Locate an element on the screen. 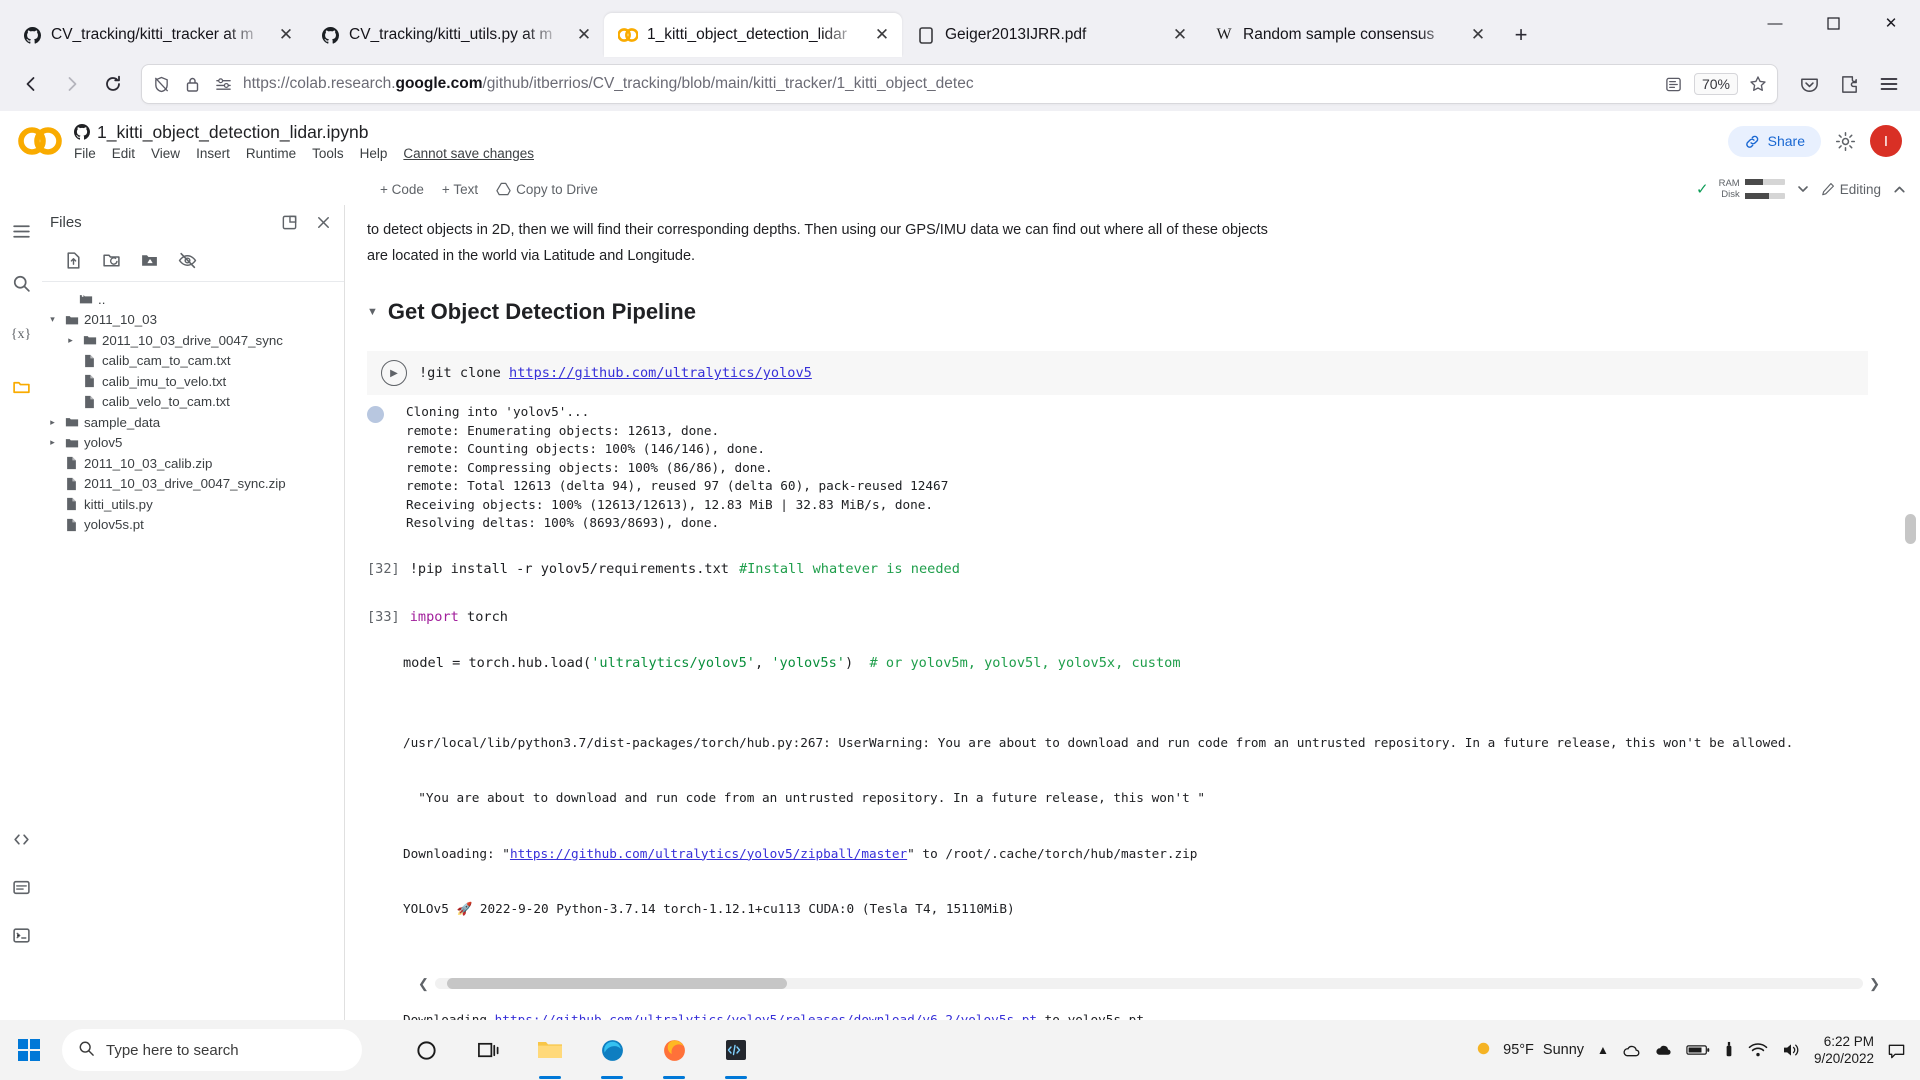  app-menu-icon is located at coordinates (1889, 84).